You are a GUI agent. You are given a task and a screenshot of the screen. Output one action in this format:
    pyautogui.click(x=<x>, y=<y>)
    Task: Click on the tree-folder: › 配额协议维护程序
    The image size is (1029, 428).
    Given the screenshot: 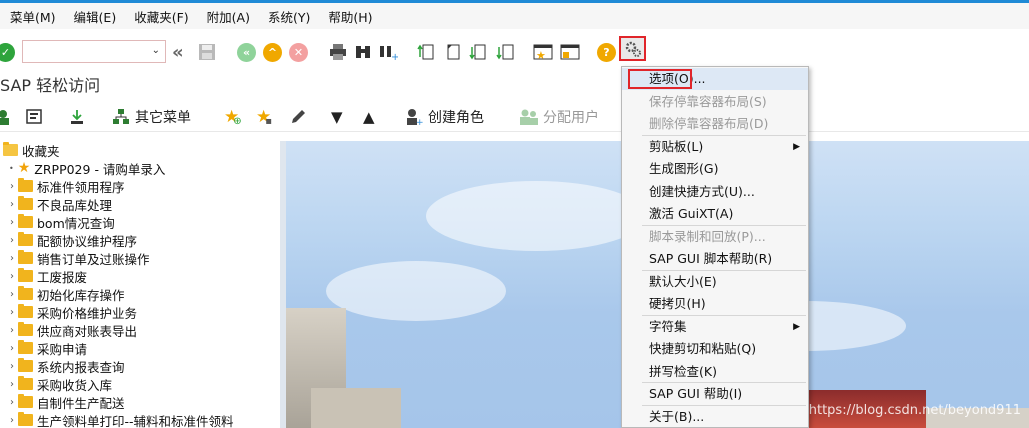 What is the action you would take?
    pyautogui.click(x=140, y=240)
    